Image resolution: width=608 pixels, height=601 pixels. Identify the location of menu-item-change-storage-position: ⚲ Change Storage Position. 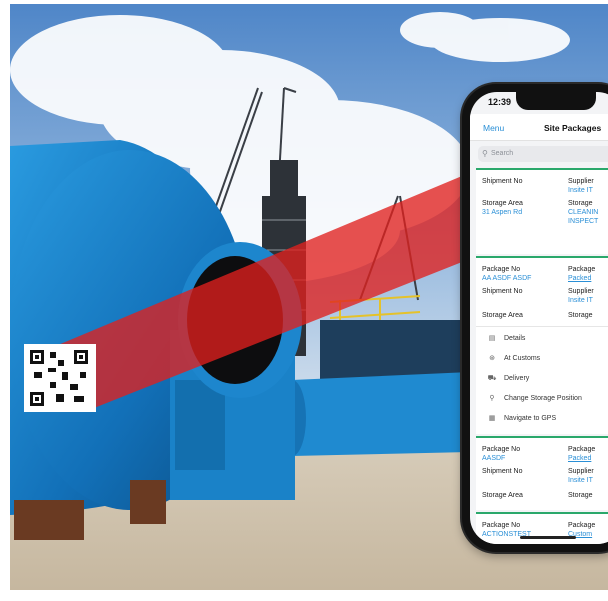
(534, 398).